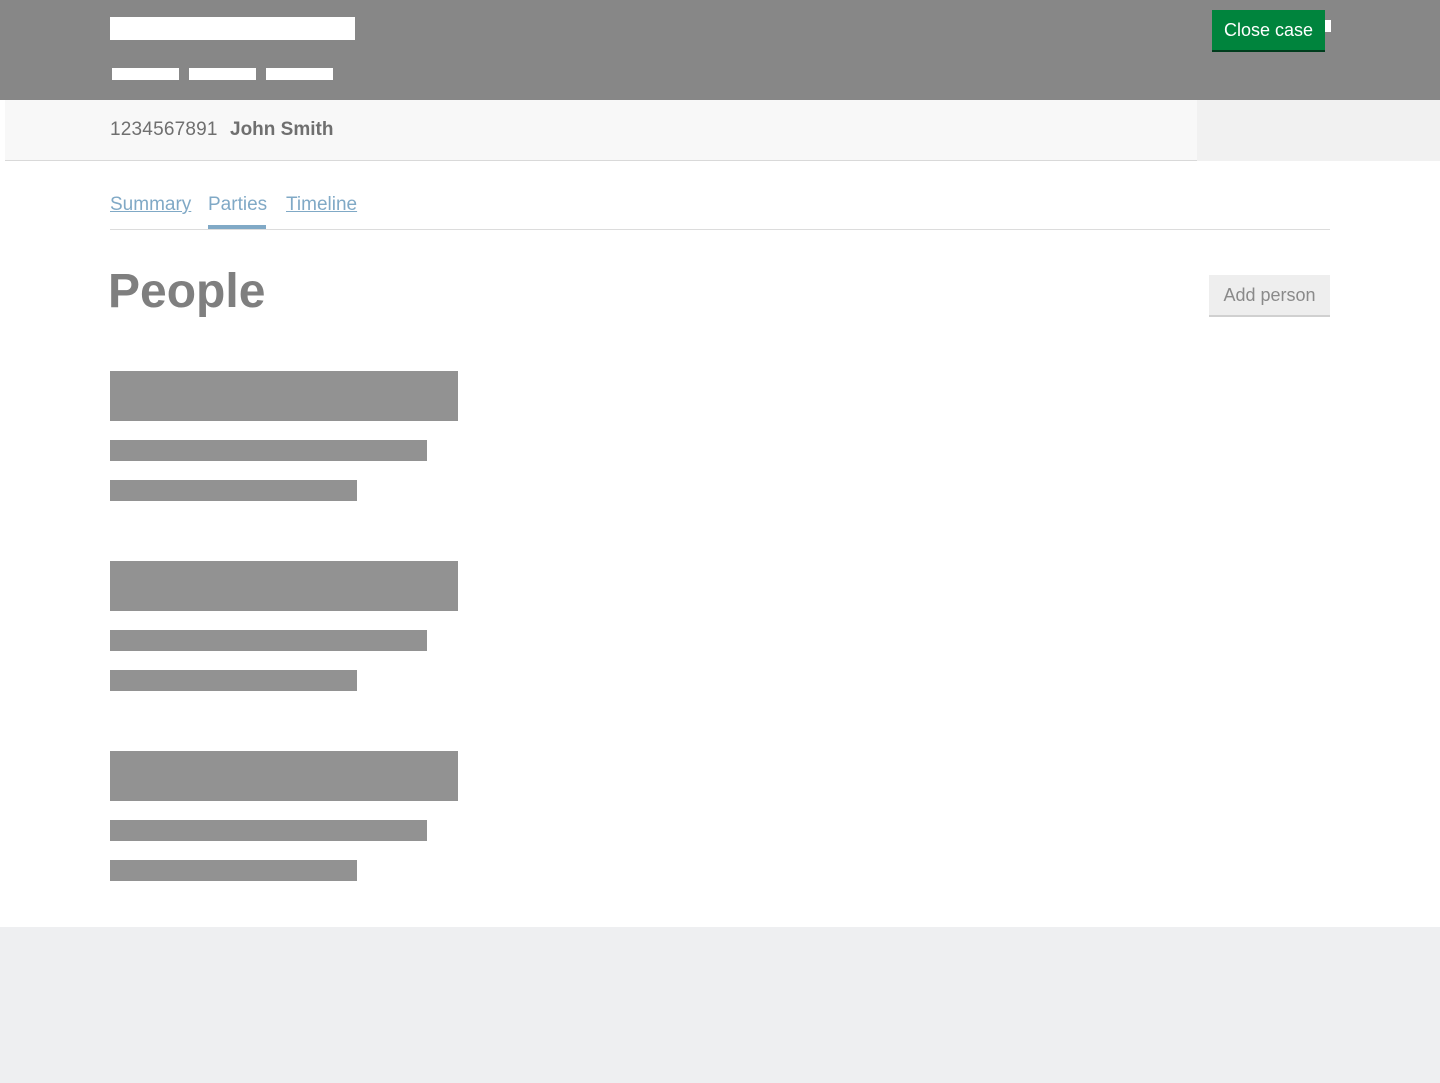  What do you see at coordinates (1268, 30) in the screenshot?
I see `close-case-button: Close case` at bounding box center [1268, 30].